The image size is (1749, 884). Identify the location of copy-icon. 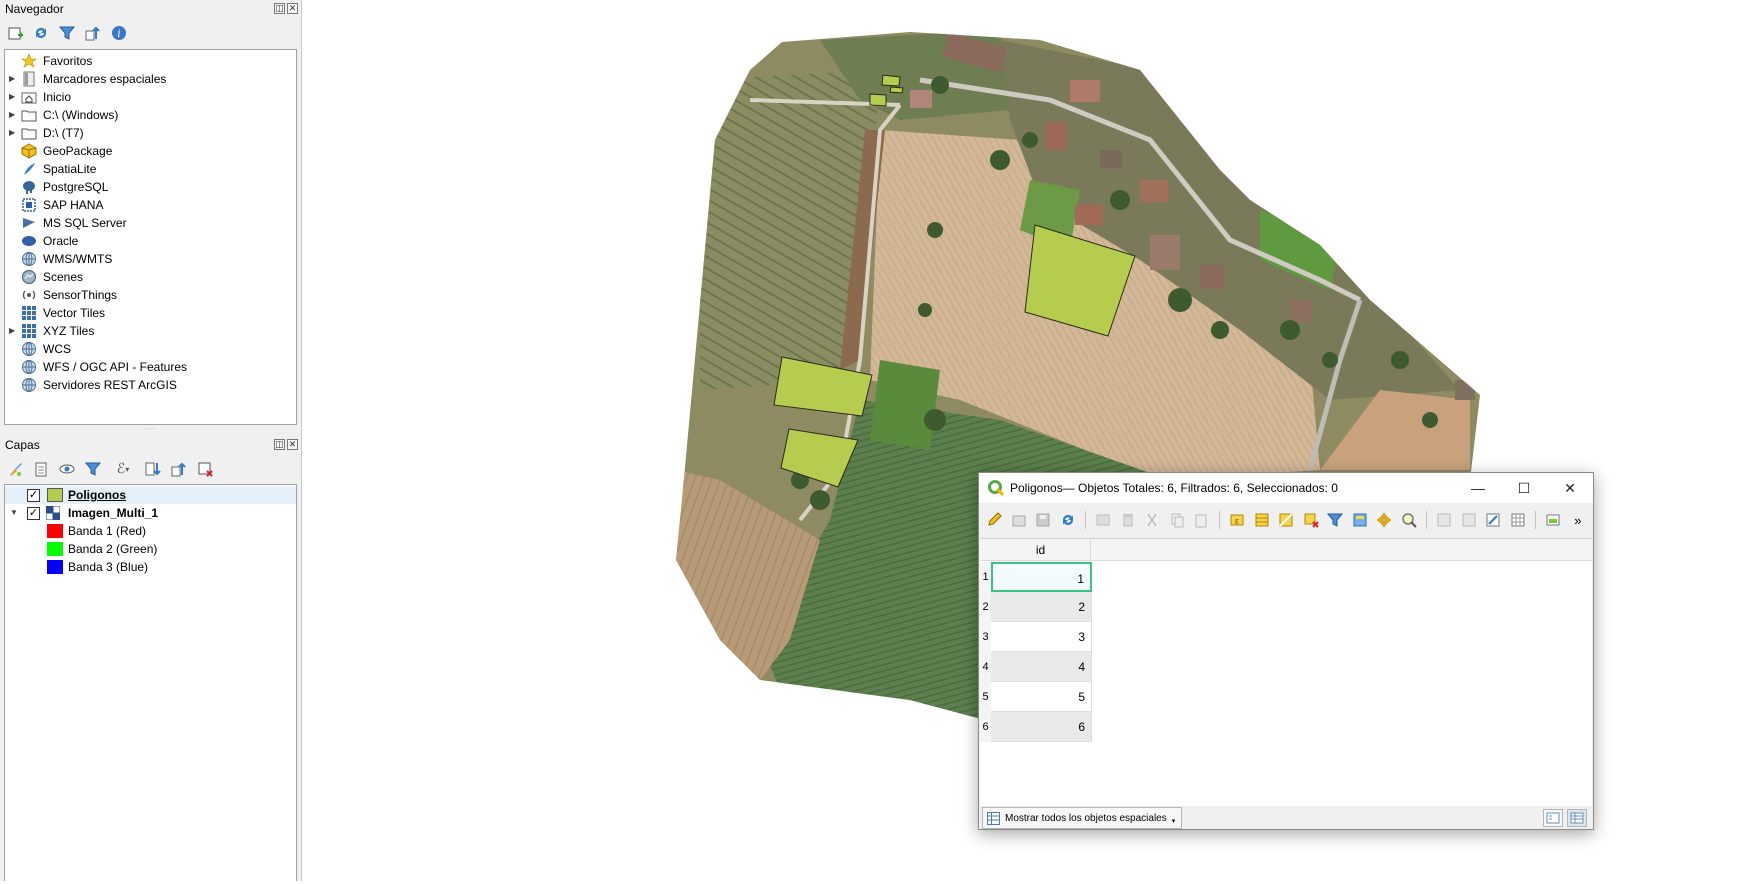
(1177, 520).